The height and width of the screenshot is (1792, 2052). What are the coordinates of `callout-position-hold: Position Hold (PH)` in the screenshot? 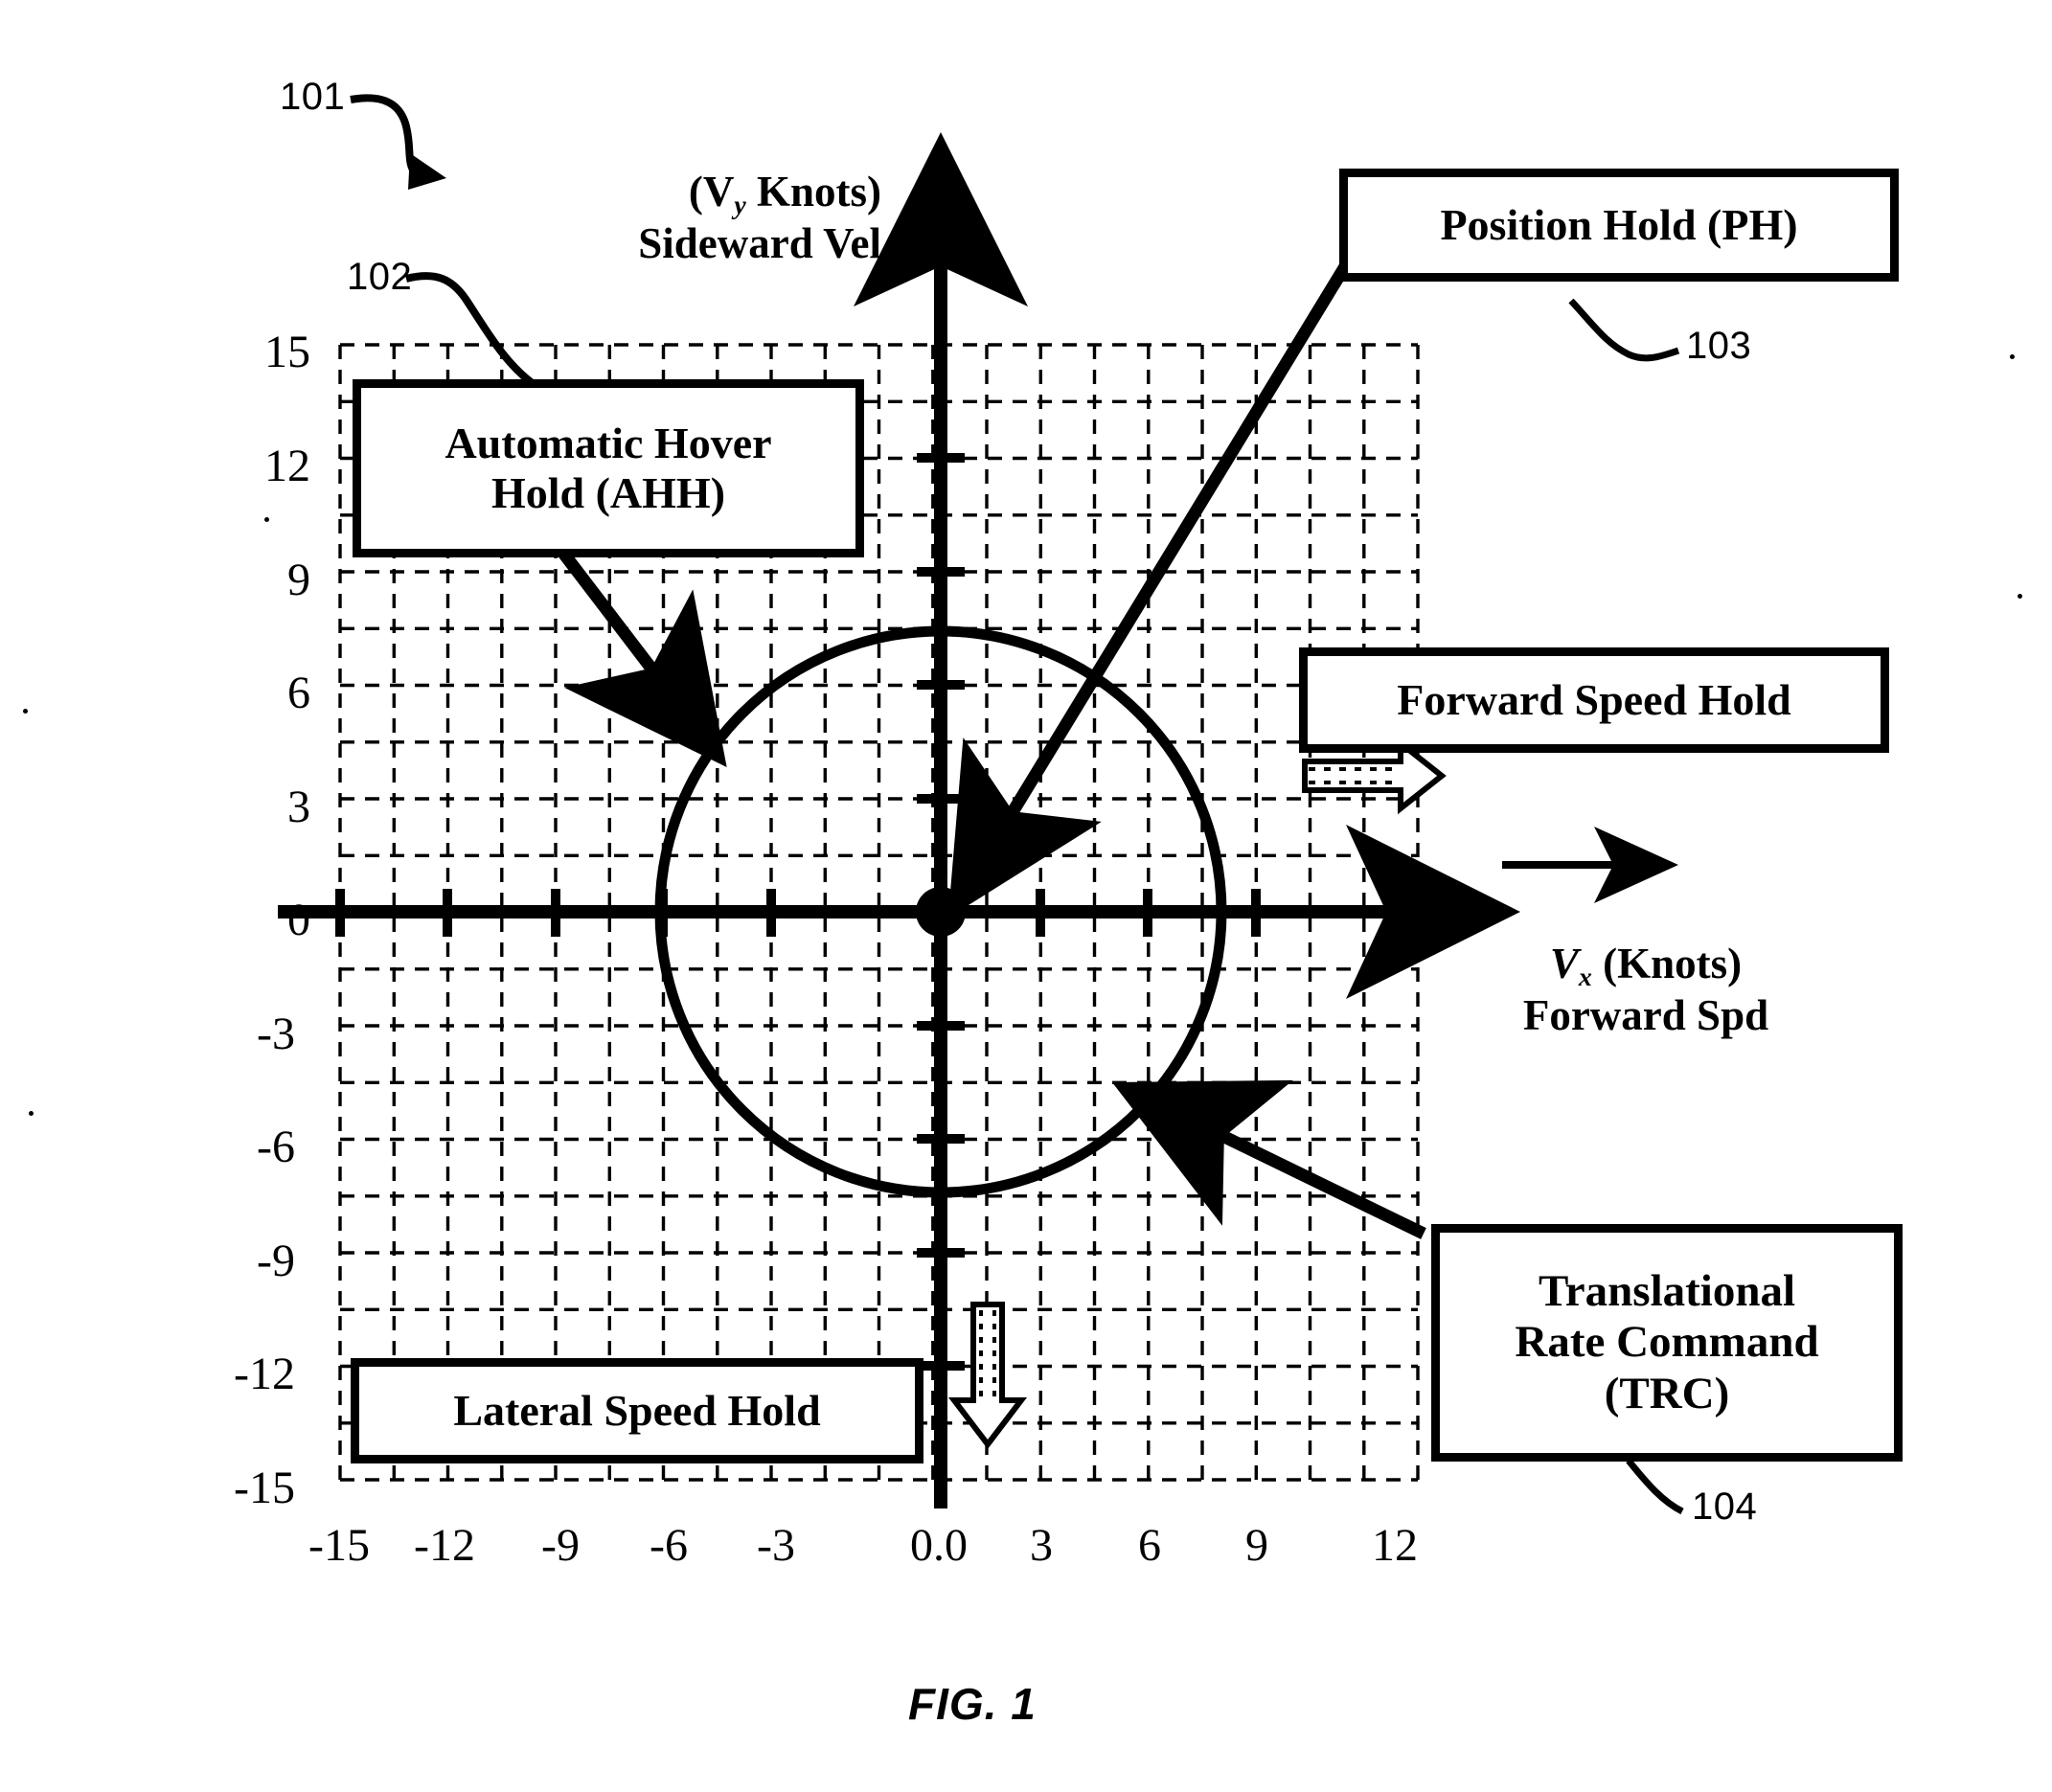 It's located at (1619, 225).